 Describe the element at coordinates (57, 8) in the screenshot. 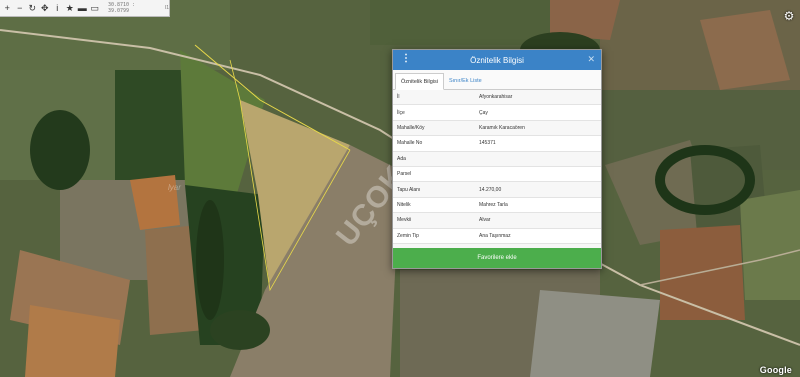

I see `info-icon: i` at that location.